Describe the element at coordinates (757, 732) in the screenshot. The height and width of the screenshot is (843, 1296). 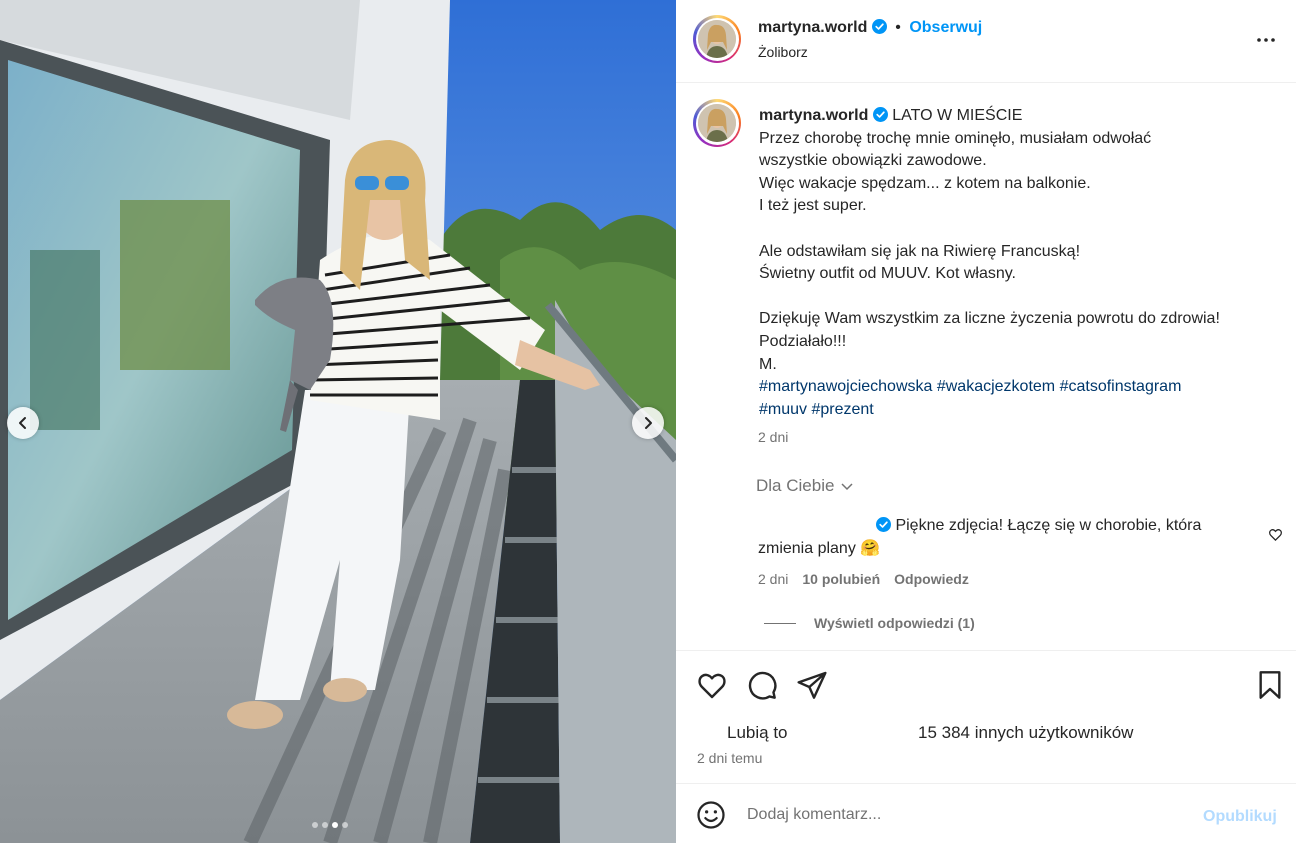
I see `likes-prefix: Lubią to` at that location.